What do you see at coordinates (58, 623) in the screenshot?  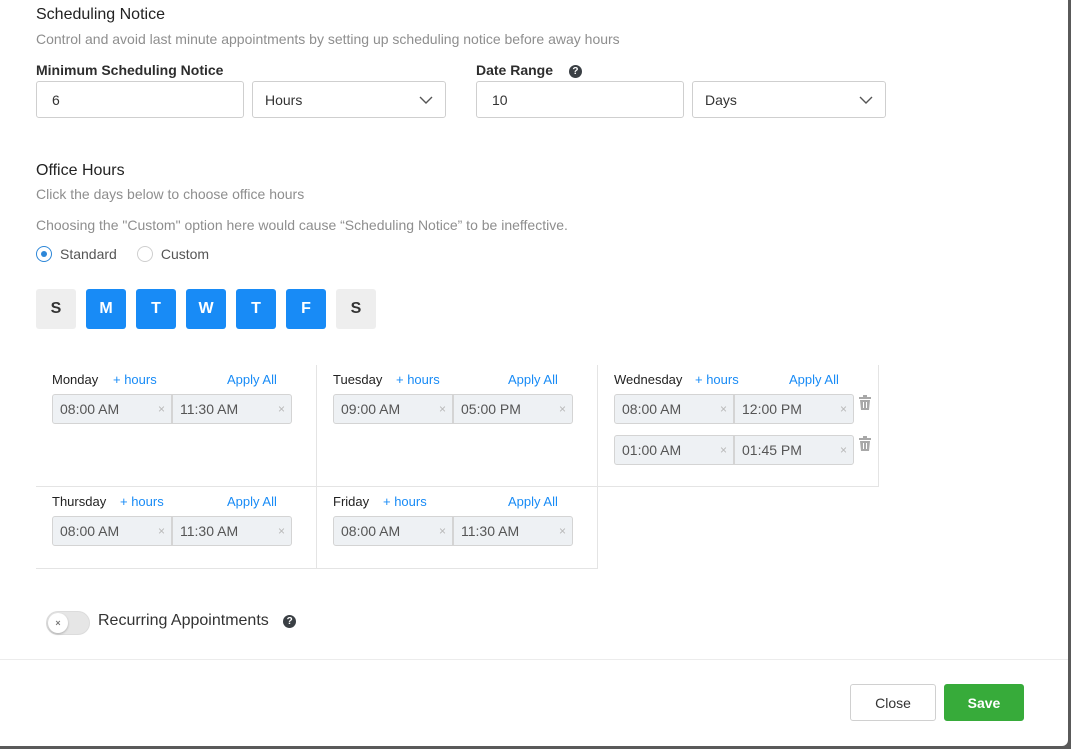 I see `toggle-knob-x-icon: ×` at bounding box center [58, 623].